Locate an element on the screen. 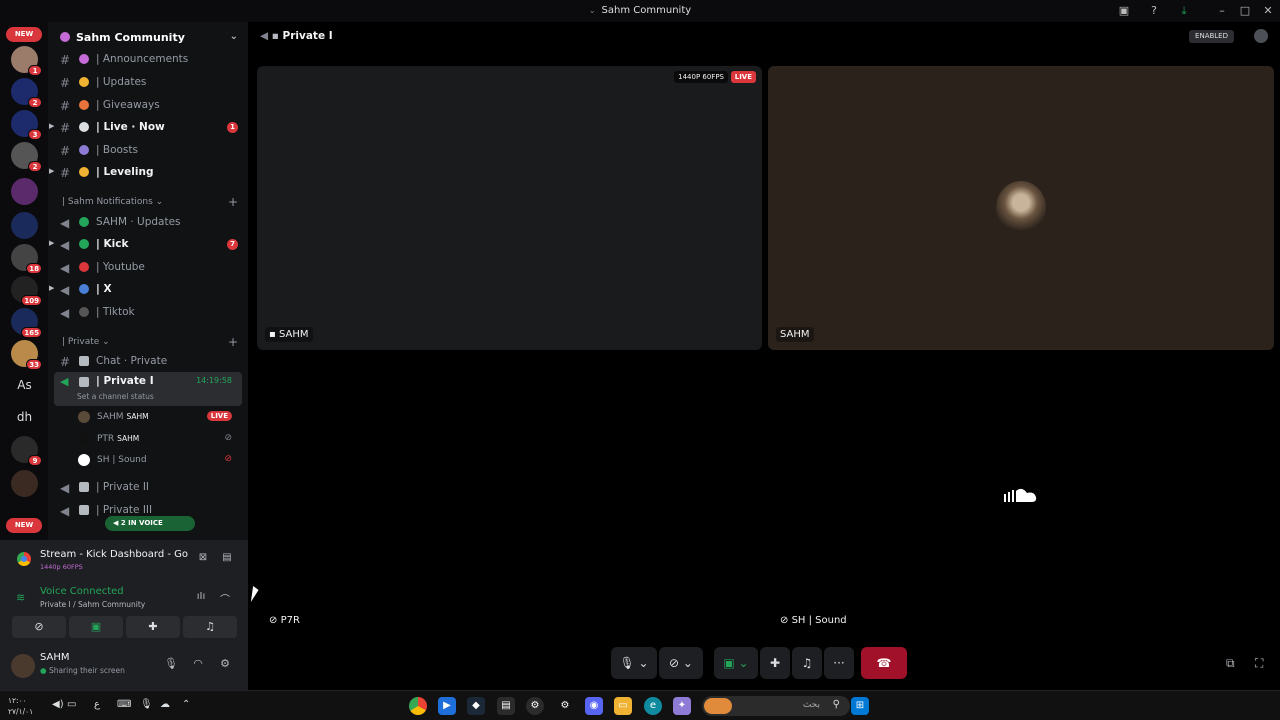  in-voice-badge: ◀ 2 IN VOICE is located at coordinates (150, 523).